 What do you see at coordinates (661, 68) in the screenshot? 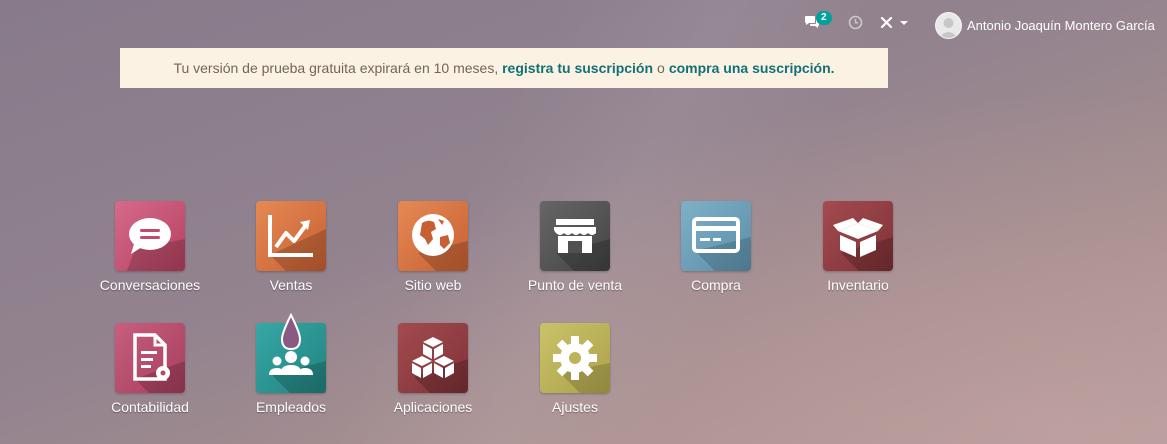
I see `banner-separator: o` at bounding box center [661, 68].